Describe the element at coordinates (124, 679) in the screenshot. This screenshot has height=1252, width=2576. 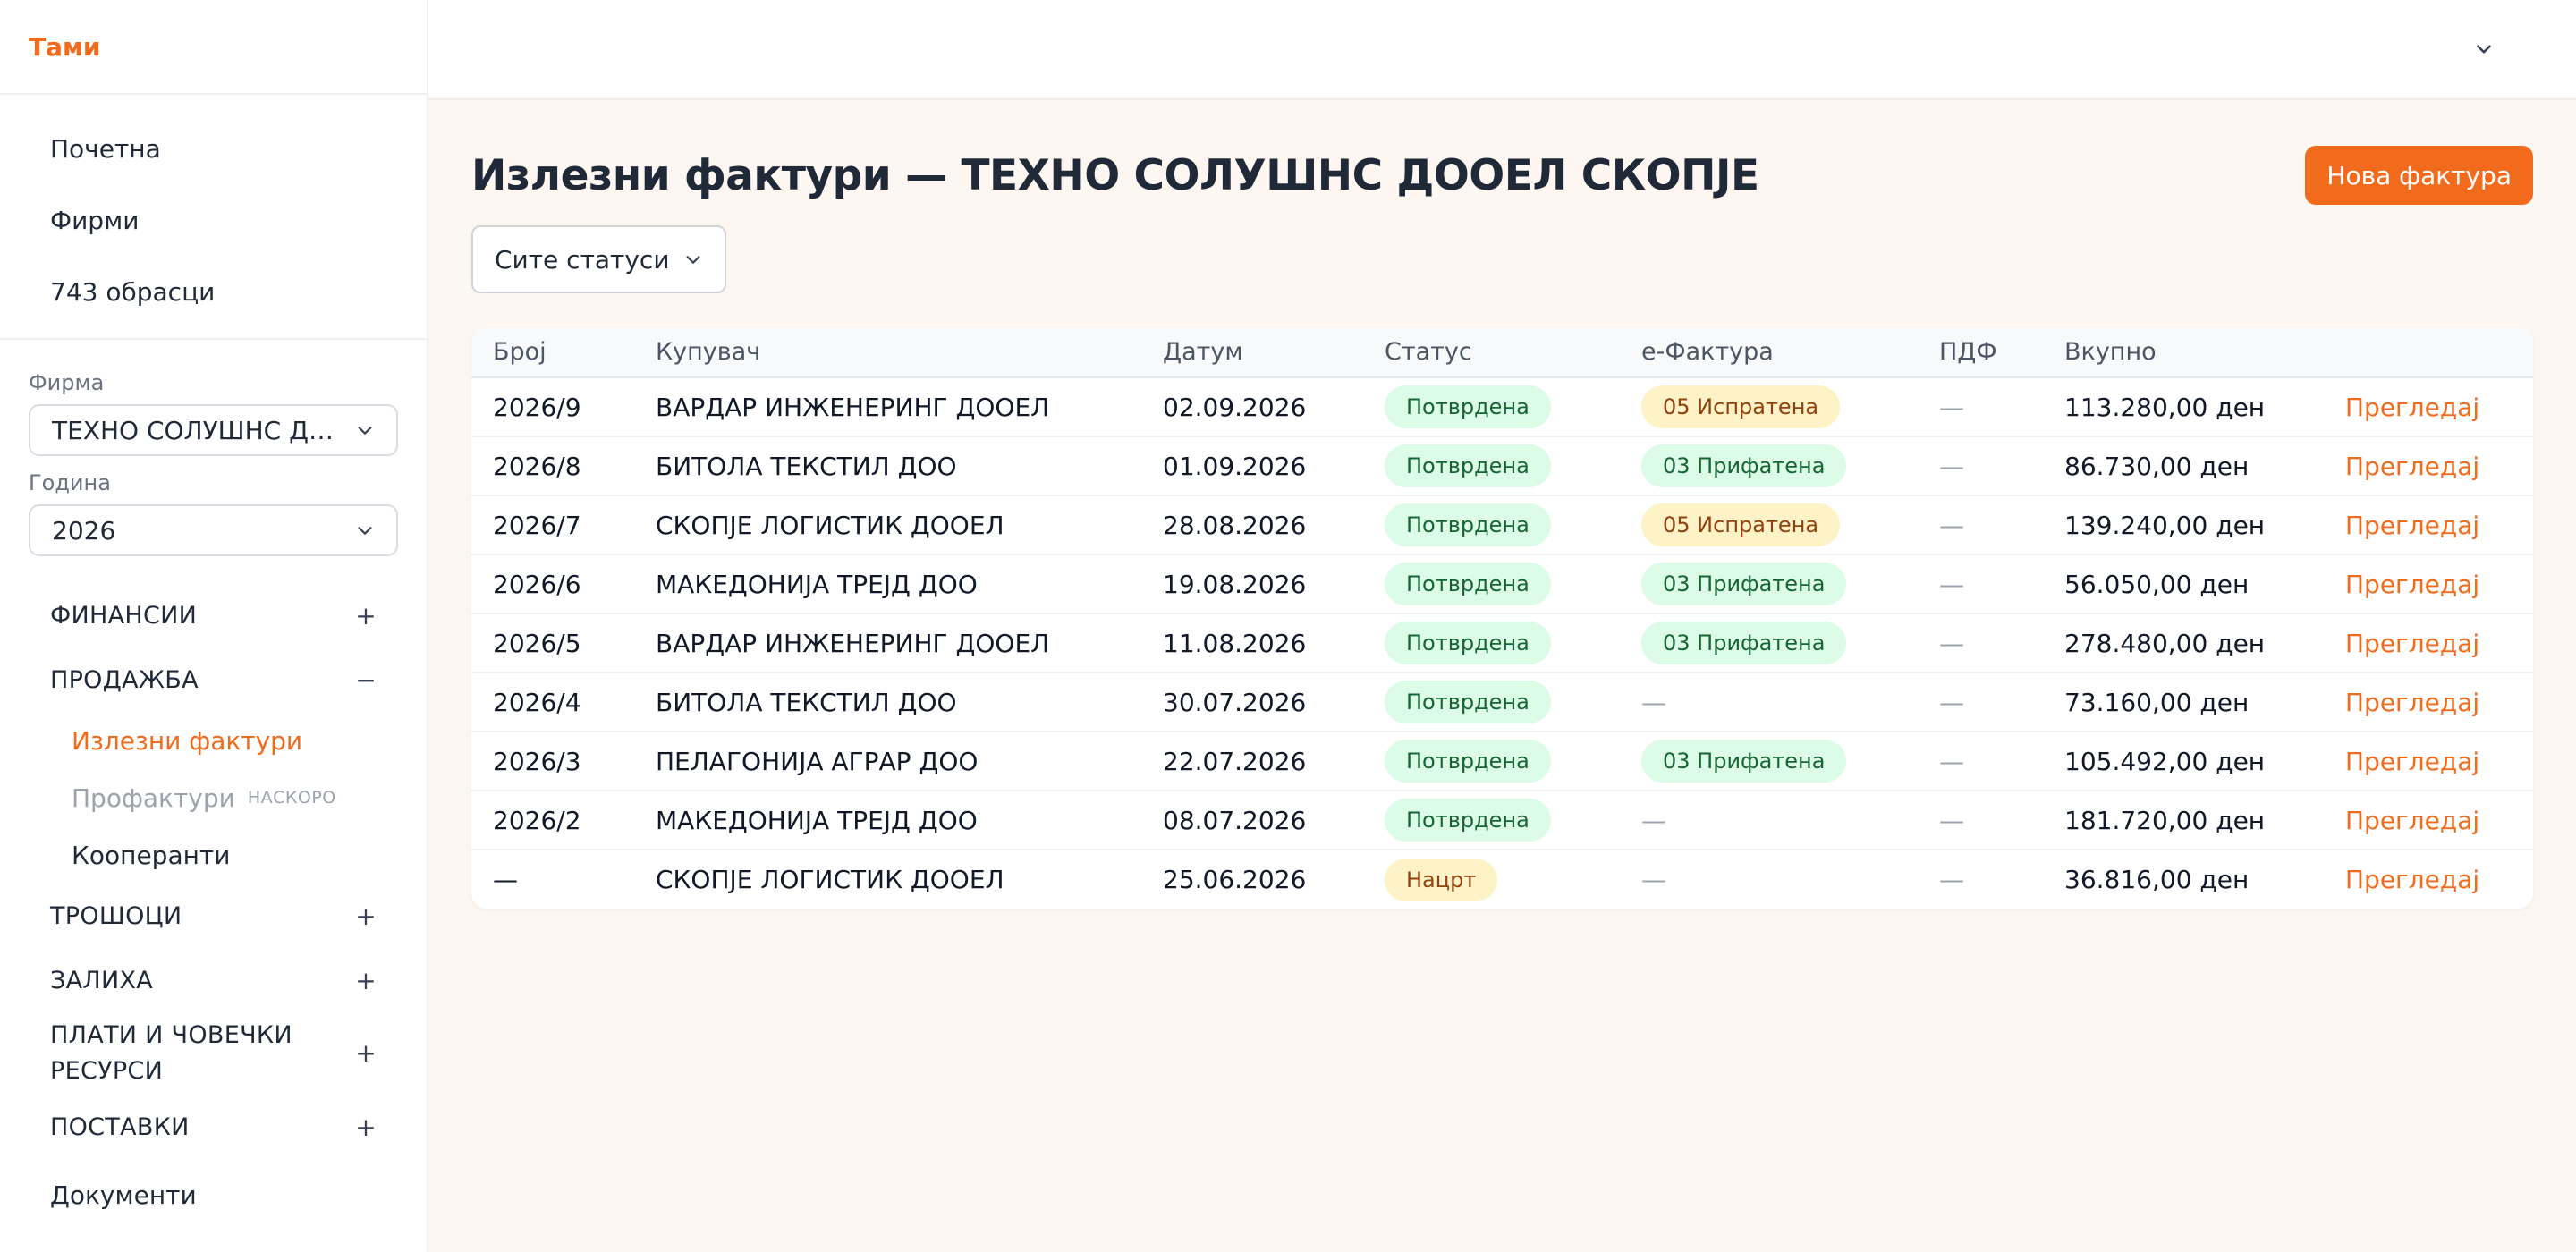
I see `section-sales-label: ПРОДАЖБА` at that location.